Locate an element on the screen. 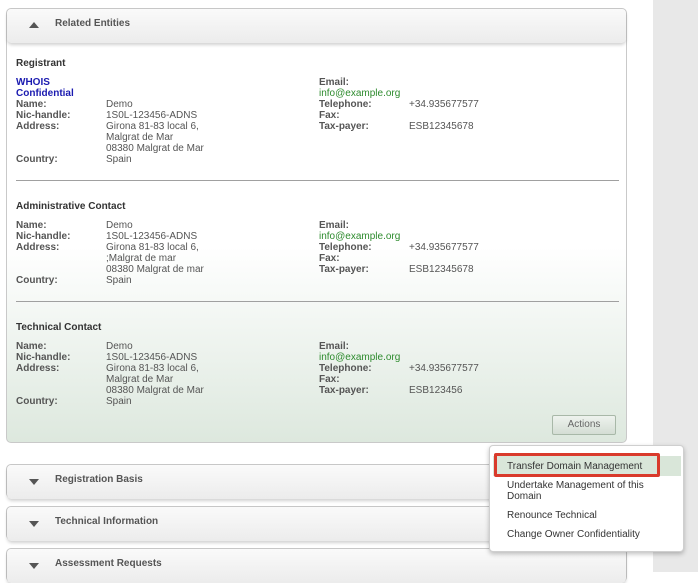 Image resolution: width=698 pixels, height=583 pixels. menu-item-change-owner-confidentiality: Change Owner Confidentiality is located at coordinates (592, 534).